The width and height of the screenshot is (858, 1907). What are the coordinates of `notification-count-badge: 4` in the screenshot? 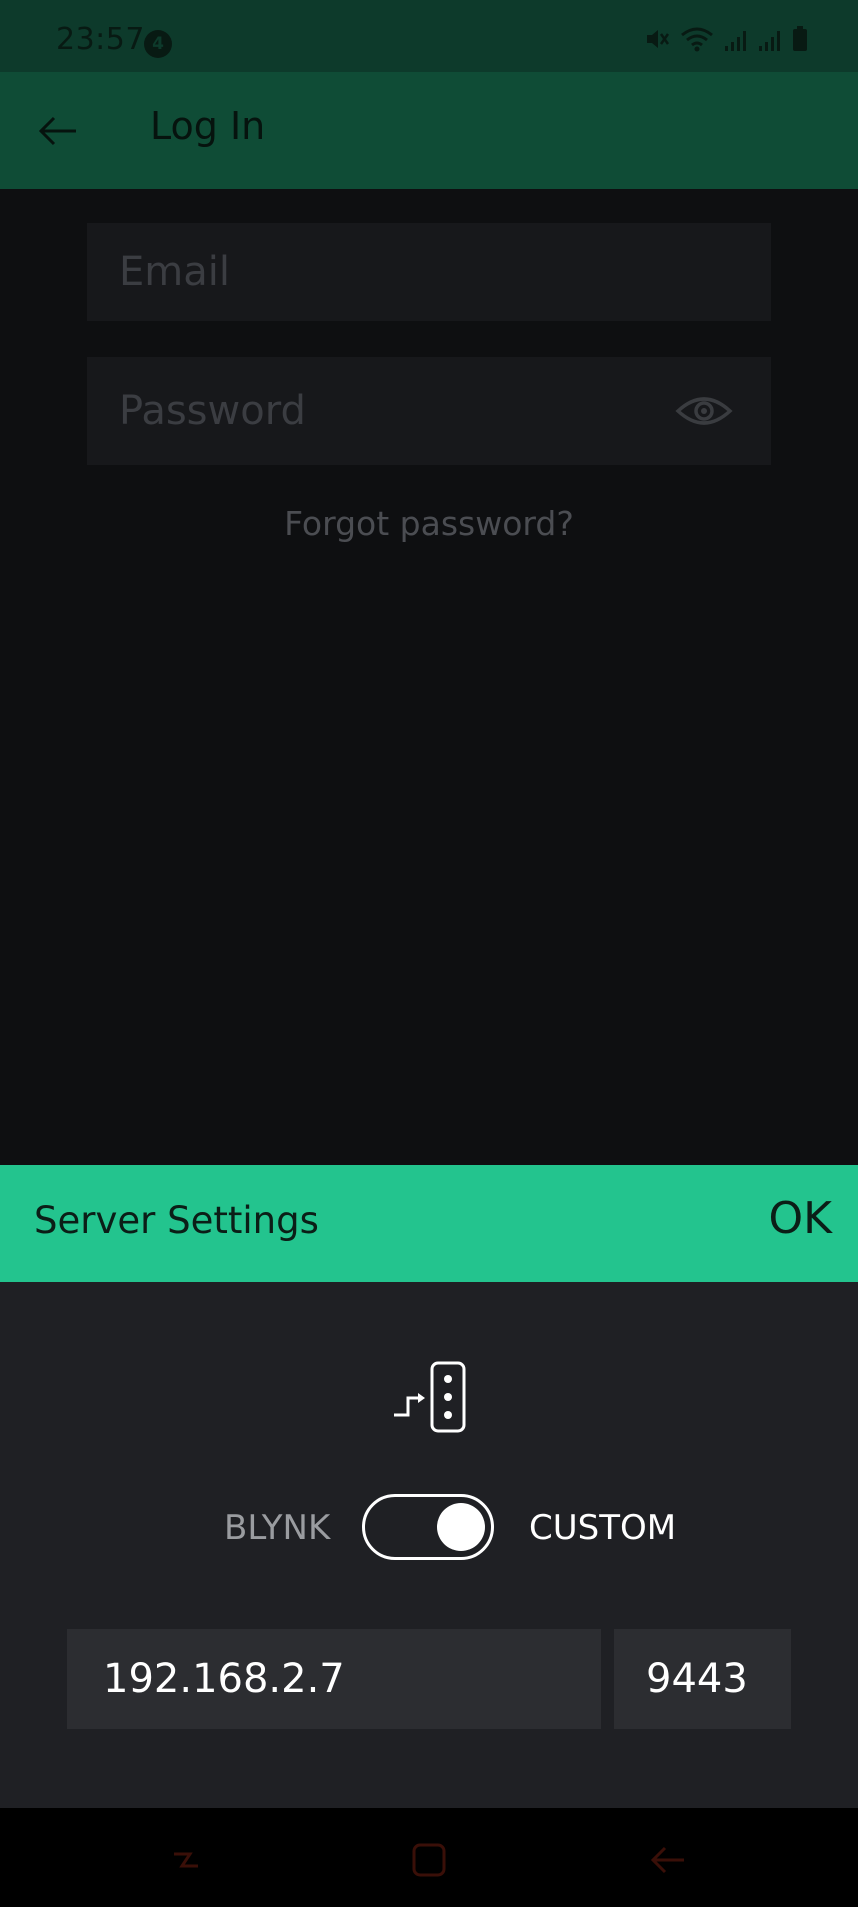 It's located at (158, 44).